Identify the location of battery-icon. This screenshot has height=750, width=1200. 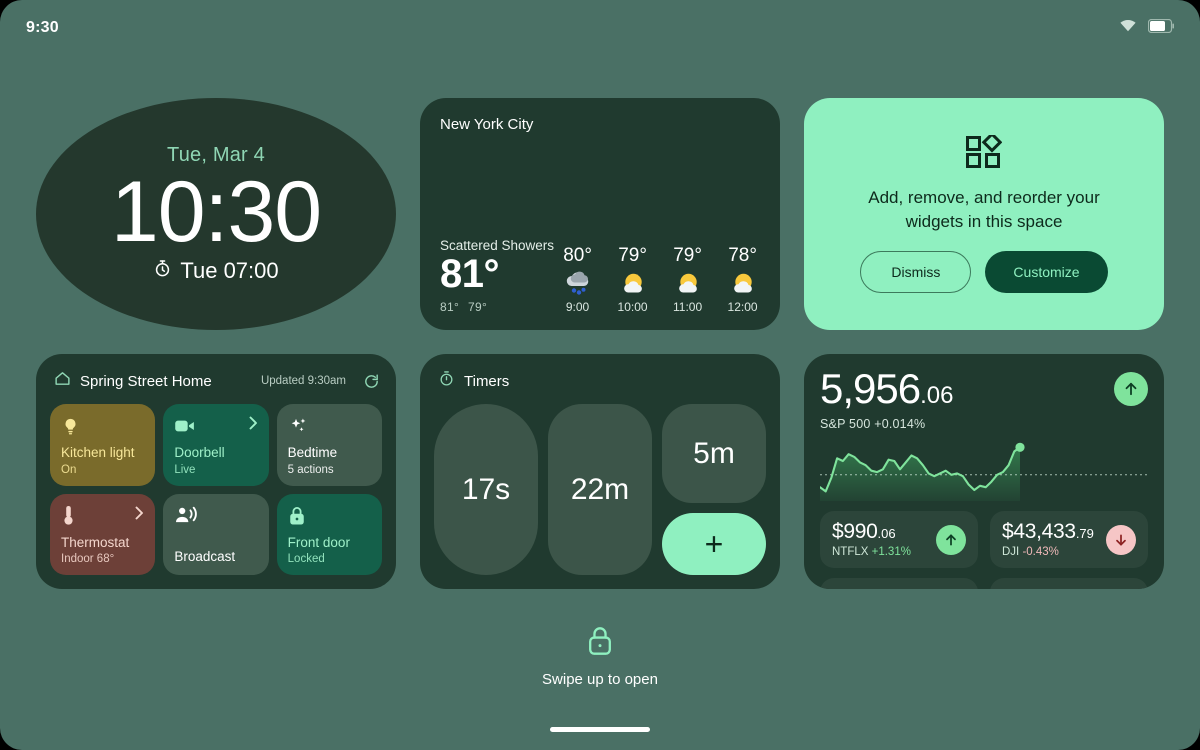
(1160, 28).